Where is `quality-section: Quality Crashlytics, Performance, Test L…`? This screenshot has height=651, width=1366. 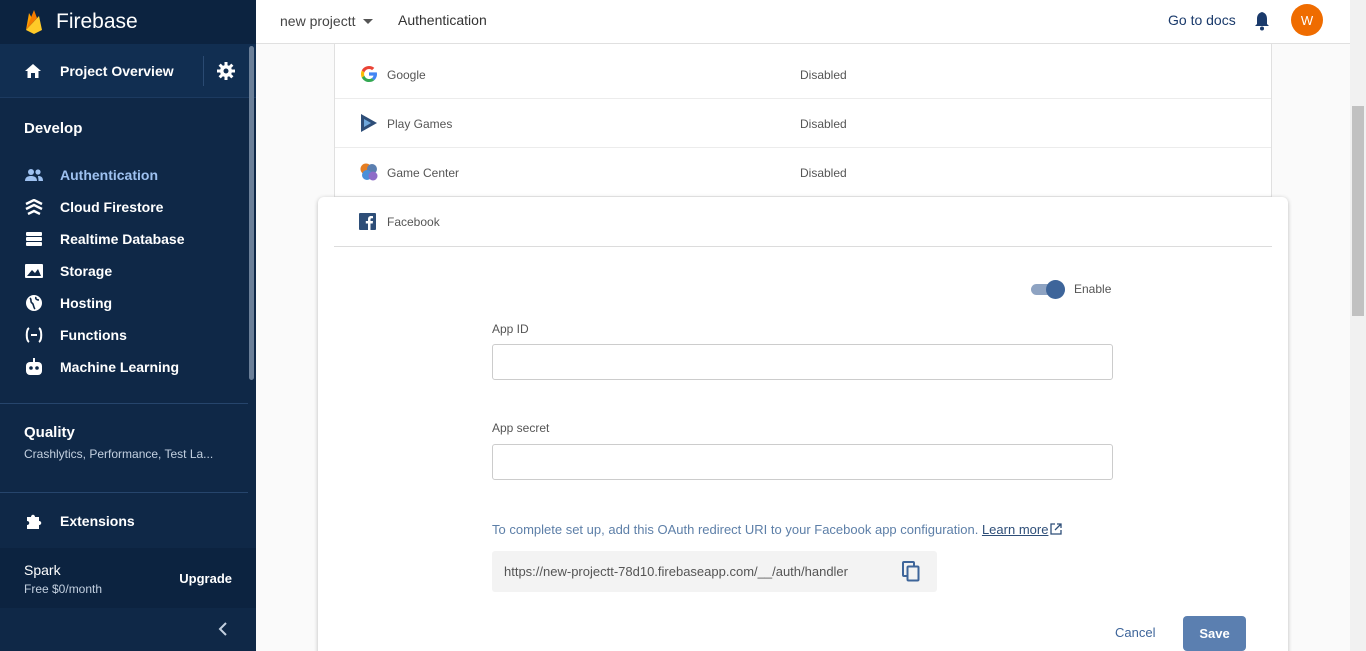
quality-section: Quality Crashlytics, Performance, Test L… is located at coordinates (124, 432).